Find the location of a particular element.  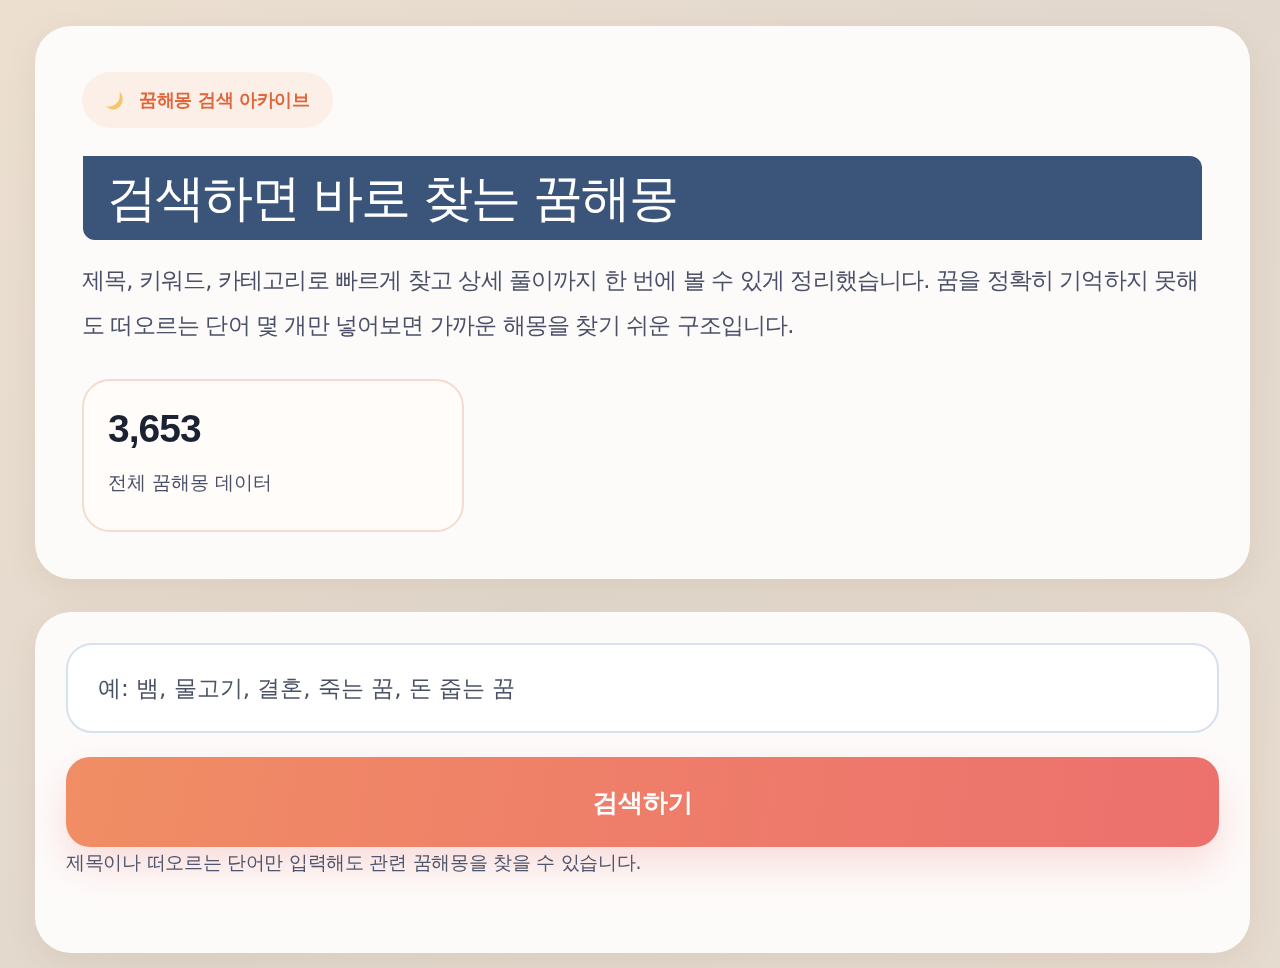

search-button: 검색하기 is located at coordinates (642, 802).